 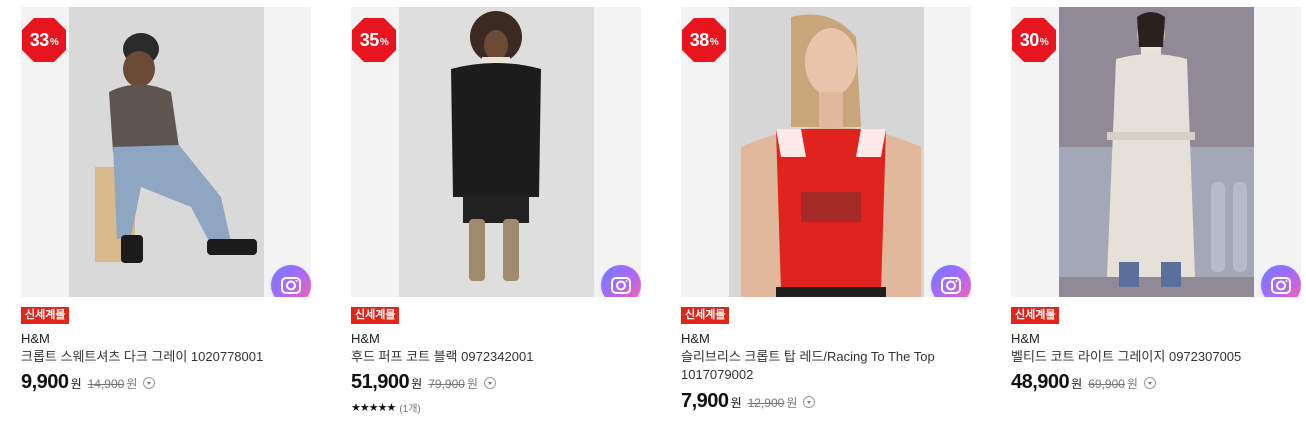 I want to click on discount-badge: 38%, so click(x=704, y=40).